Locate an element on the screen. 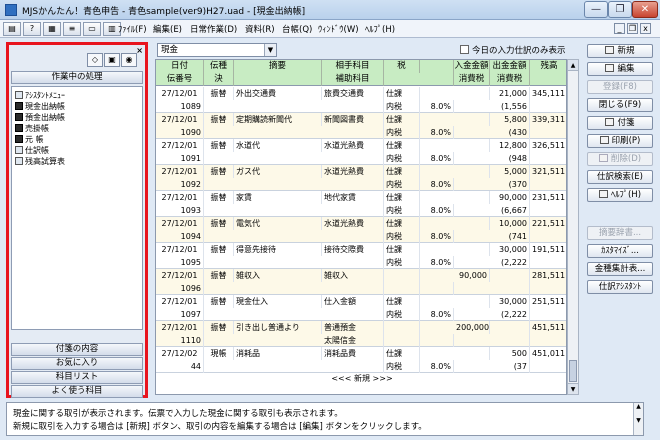 The height and width of the screenshot is (440, 660). menu-file: ﾌｧｲﾙ(F) is located at coordinates (132, 29).